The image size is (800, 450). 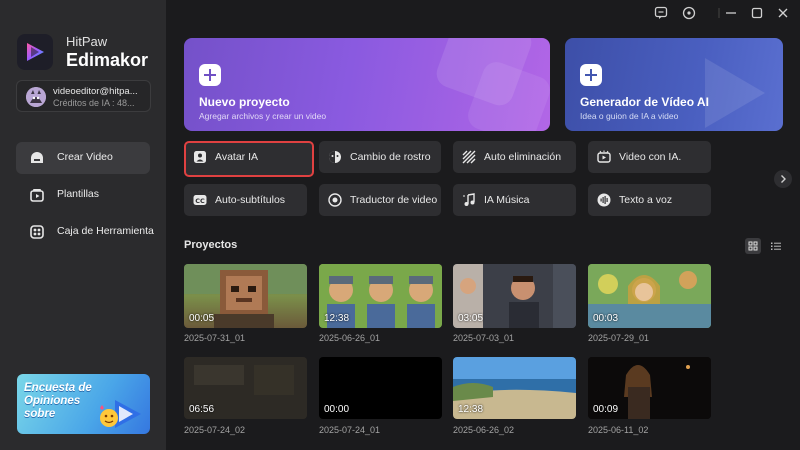 What do you see at coordinates (606, 409) in the screenshot?
I see `project-duration: 00:09` at bounding box center [606, 409].